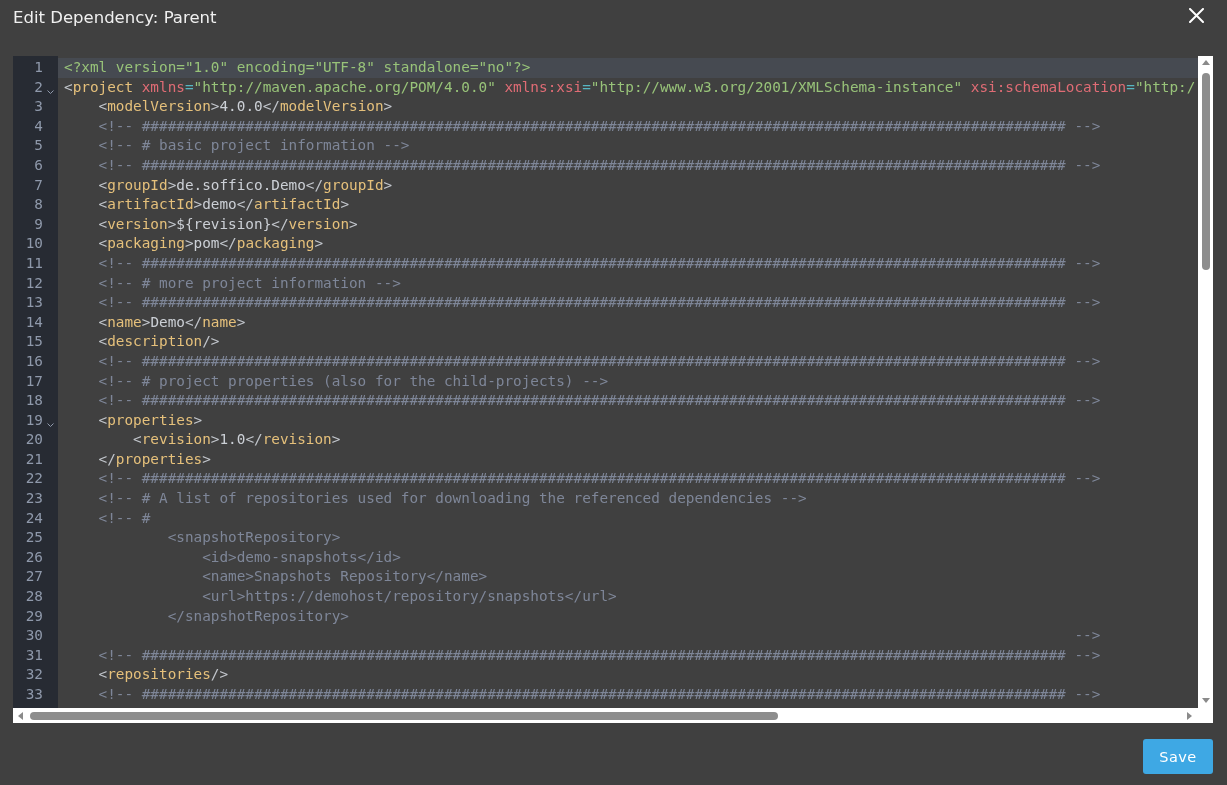  Describe the element at coordinates (172, 322) in the screenshot. I see `code-line: <name>Demo</name>` at that location.